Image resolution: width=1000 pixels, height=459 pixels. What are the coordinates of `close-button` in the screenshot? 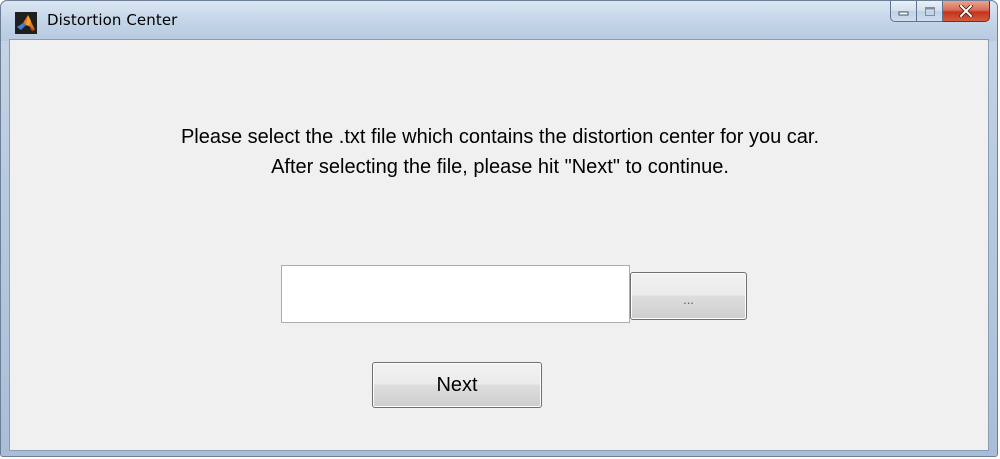 It's located at (966, 11).